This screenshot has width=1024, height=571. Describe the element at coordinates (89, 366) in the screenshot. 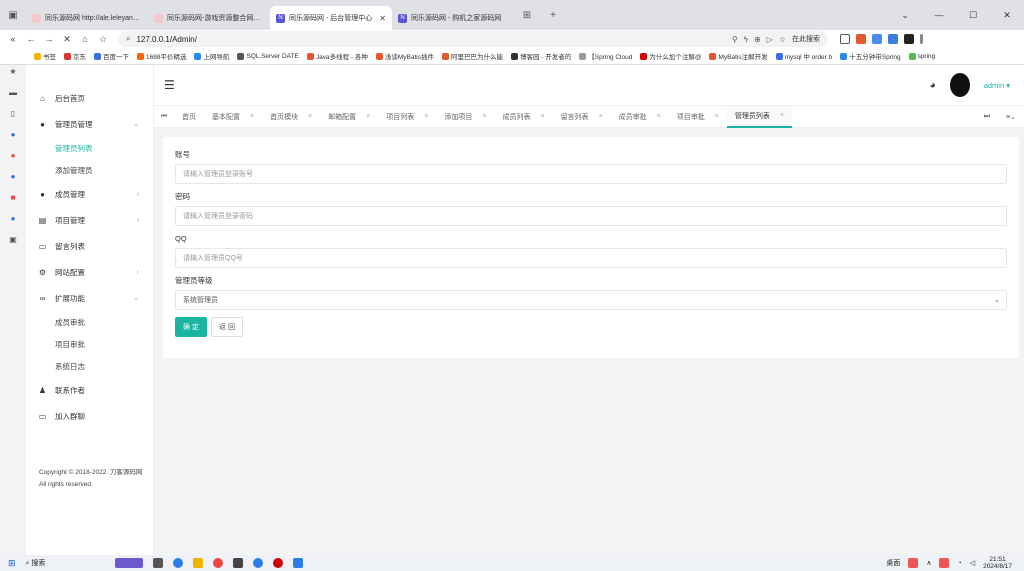

I see `sidebar-subitem-system-log: 系统日志` at that location.